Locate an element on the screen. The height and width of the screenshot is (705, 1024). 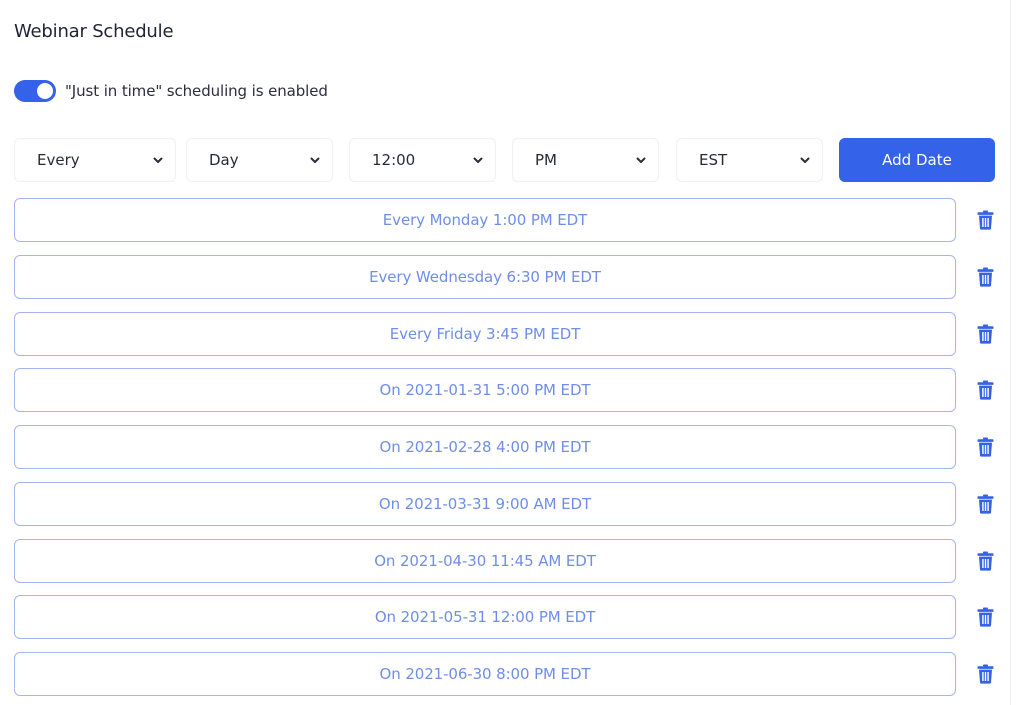
schedule-item: Every Wednesday 6:30 PM EDT is located at coordinates (509, 276).